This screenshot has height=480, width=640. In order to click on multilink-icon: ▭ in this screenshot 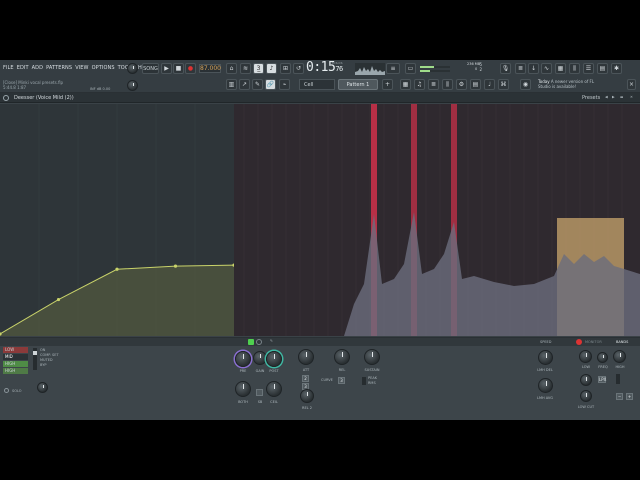, I will do `click(410, 68)`.